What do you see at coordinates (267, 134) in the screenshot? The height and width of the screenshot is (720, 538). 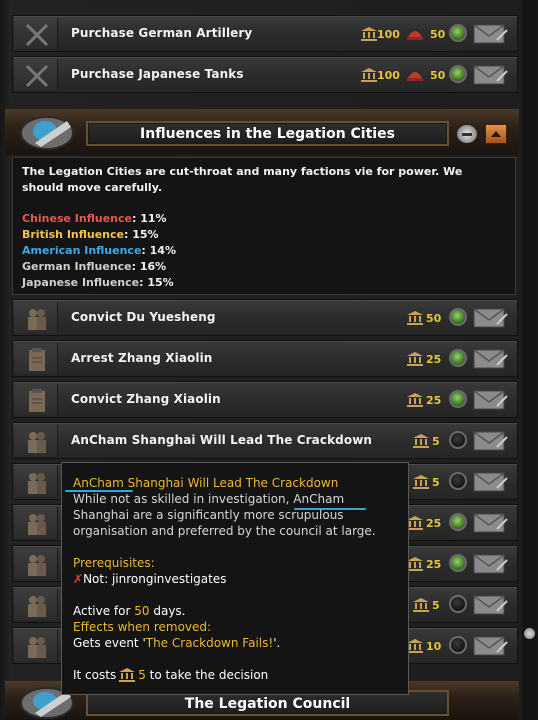 I see `category-title: Influences in the Legation Cities` at bounding box center [267, 134].